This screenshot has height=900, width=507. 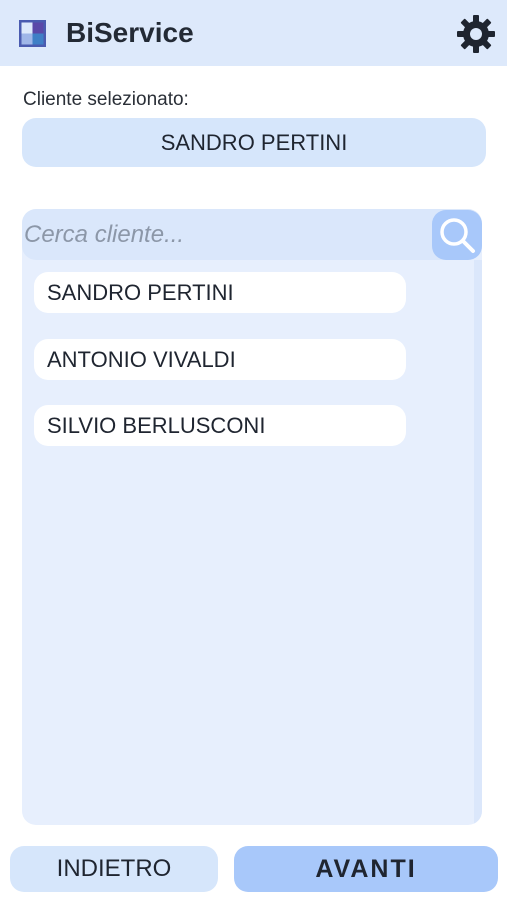 What do you see at coordinates (220, 292) in the screenshot?
I see `client-list-item: SANDRO PERTINI` at bounding box center [220, 292].